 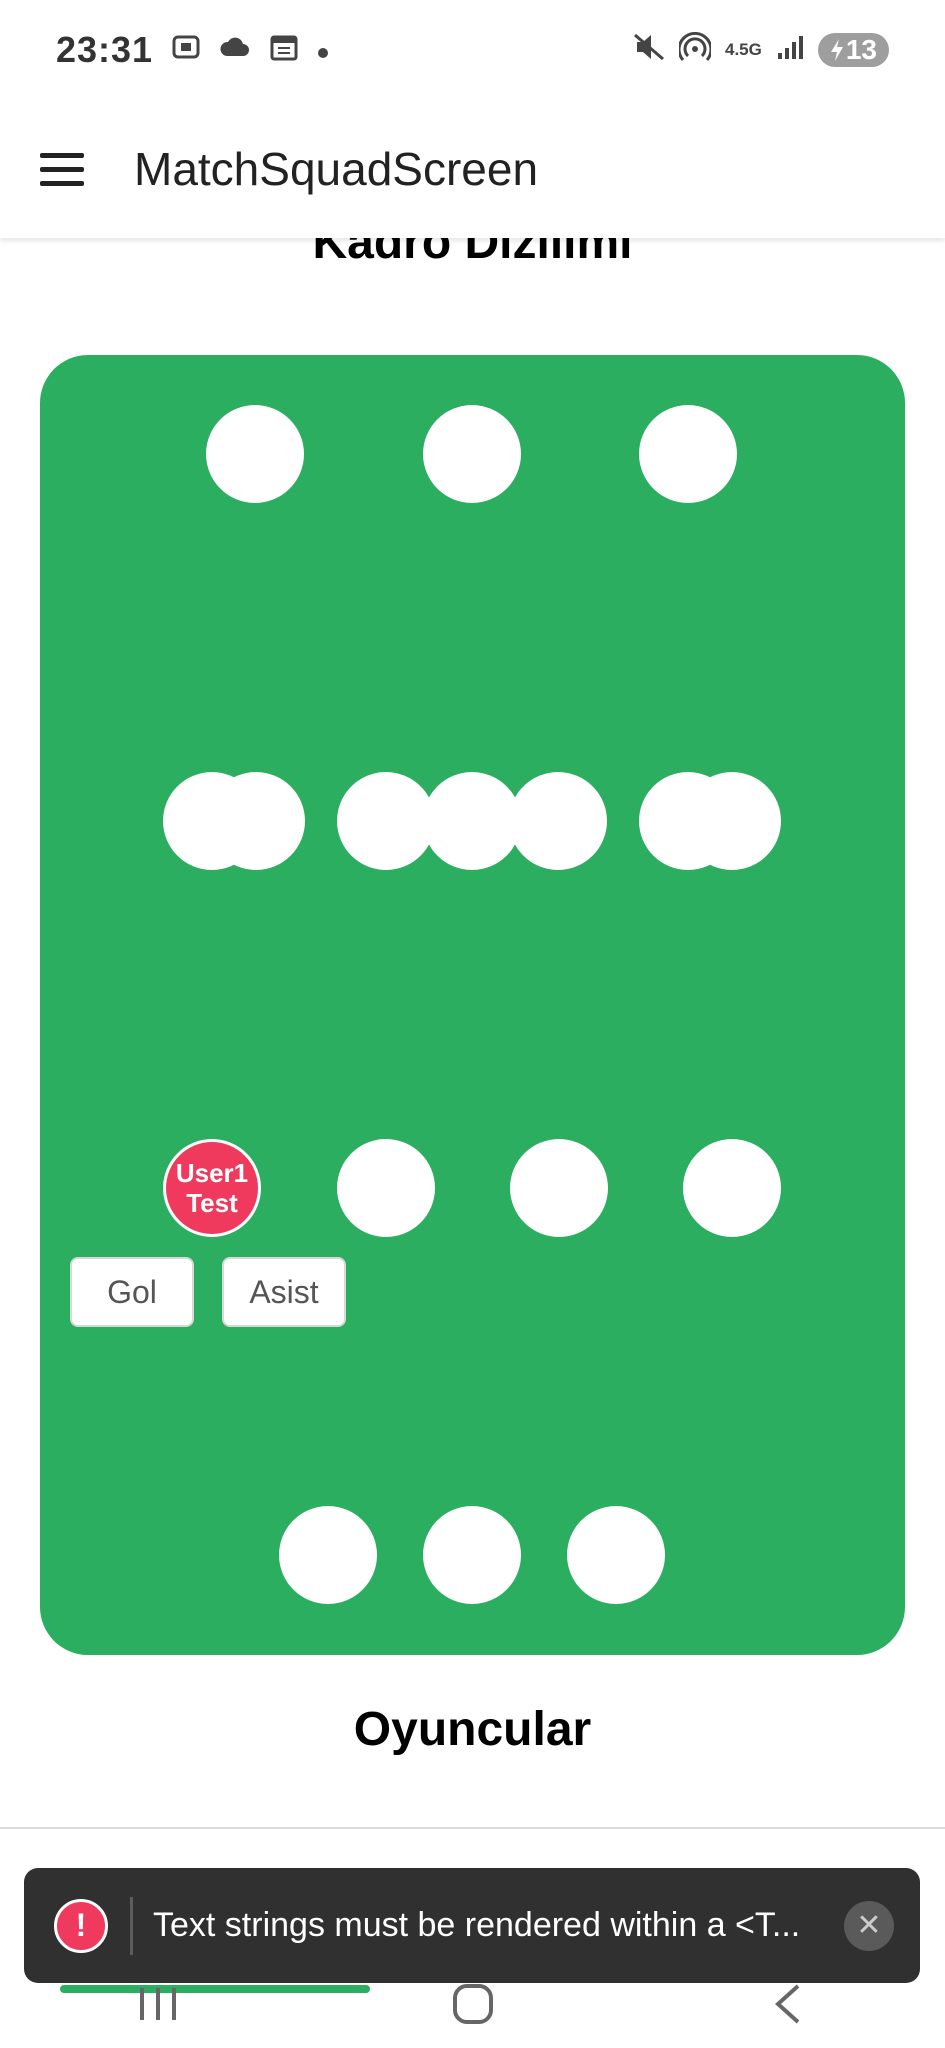 I want to click on dot-icon, so click(x=323, y=50).